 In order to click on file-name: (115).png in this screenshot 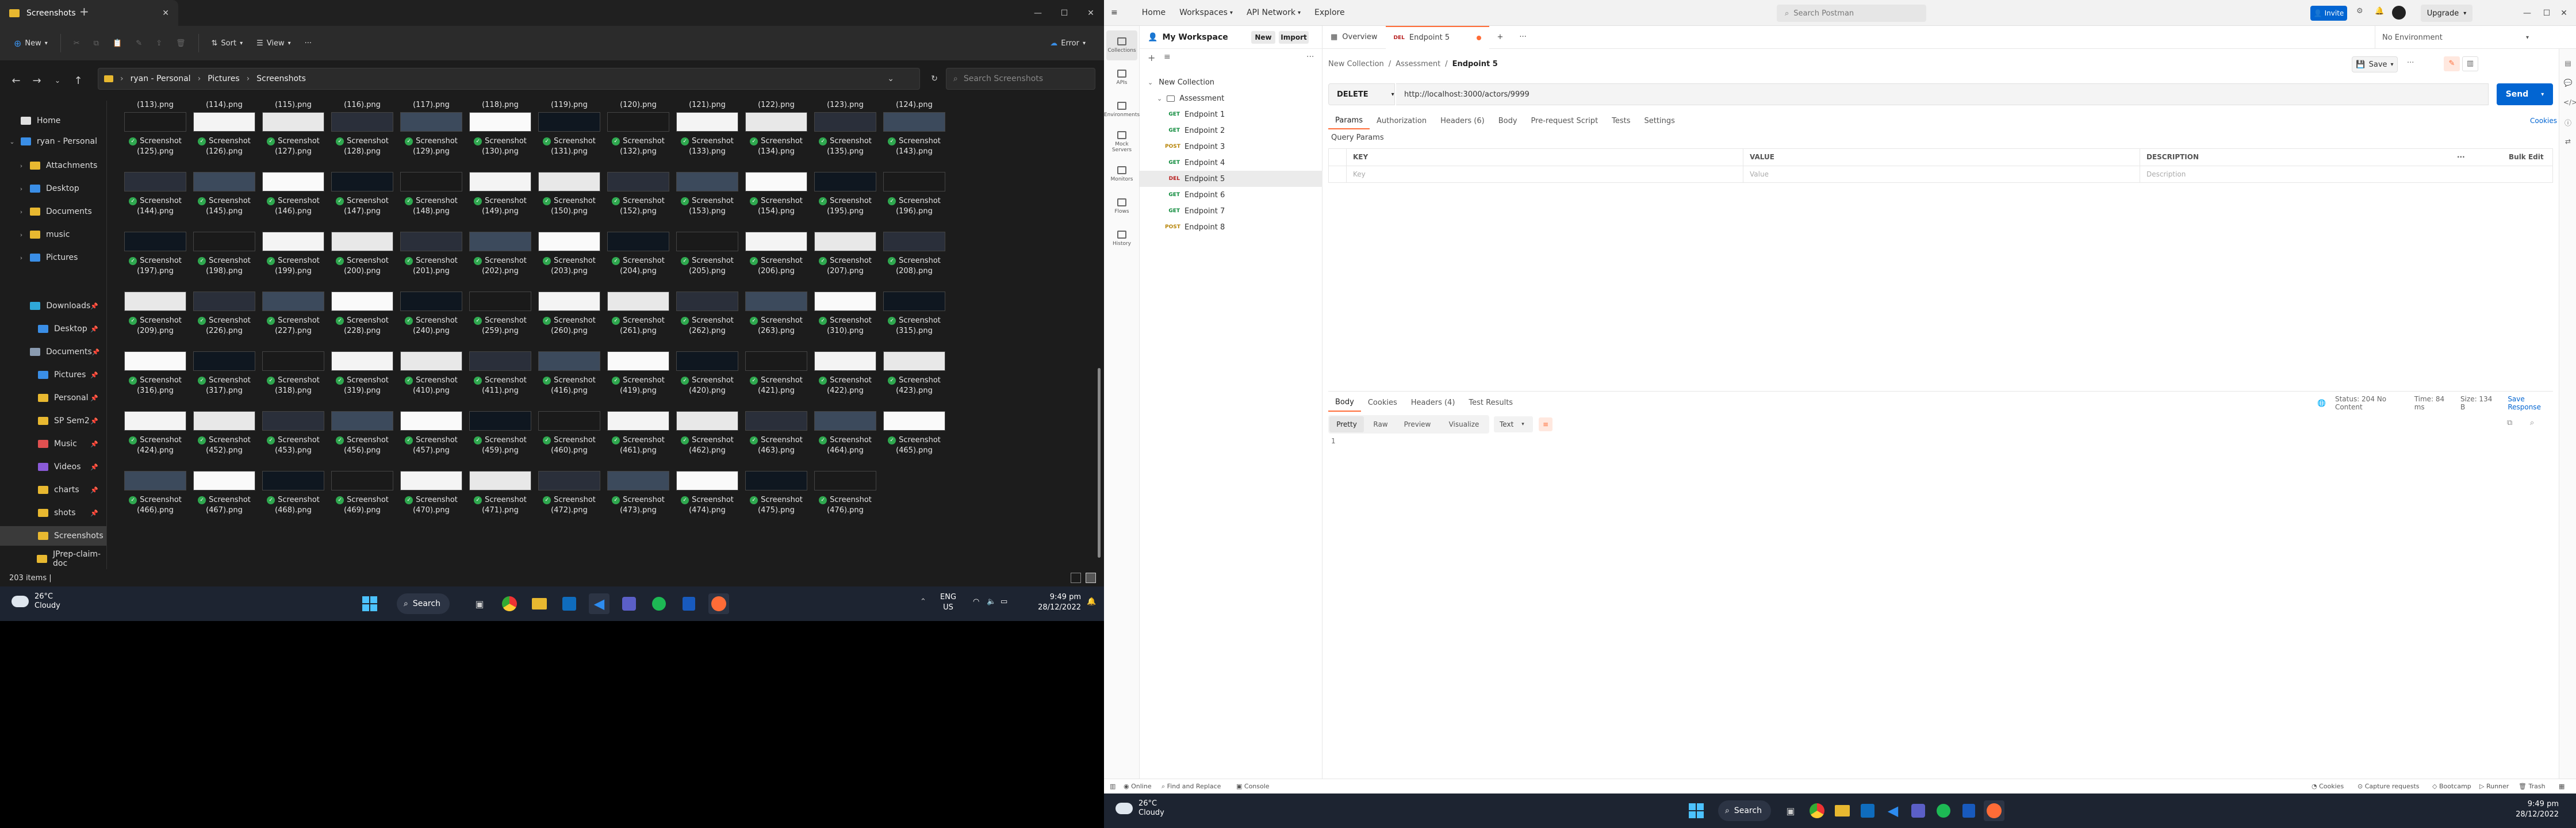, I will do `click(293, 105)`.